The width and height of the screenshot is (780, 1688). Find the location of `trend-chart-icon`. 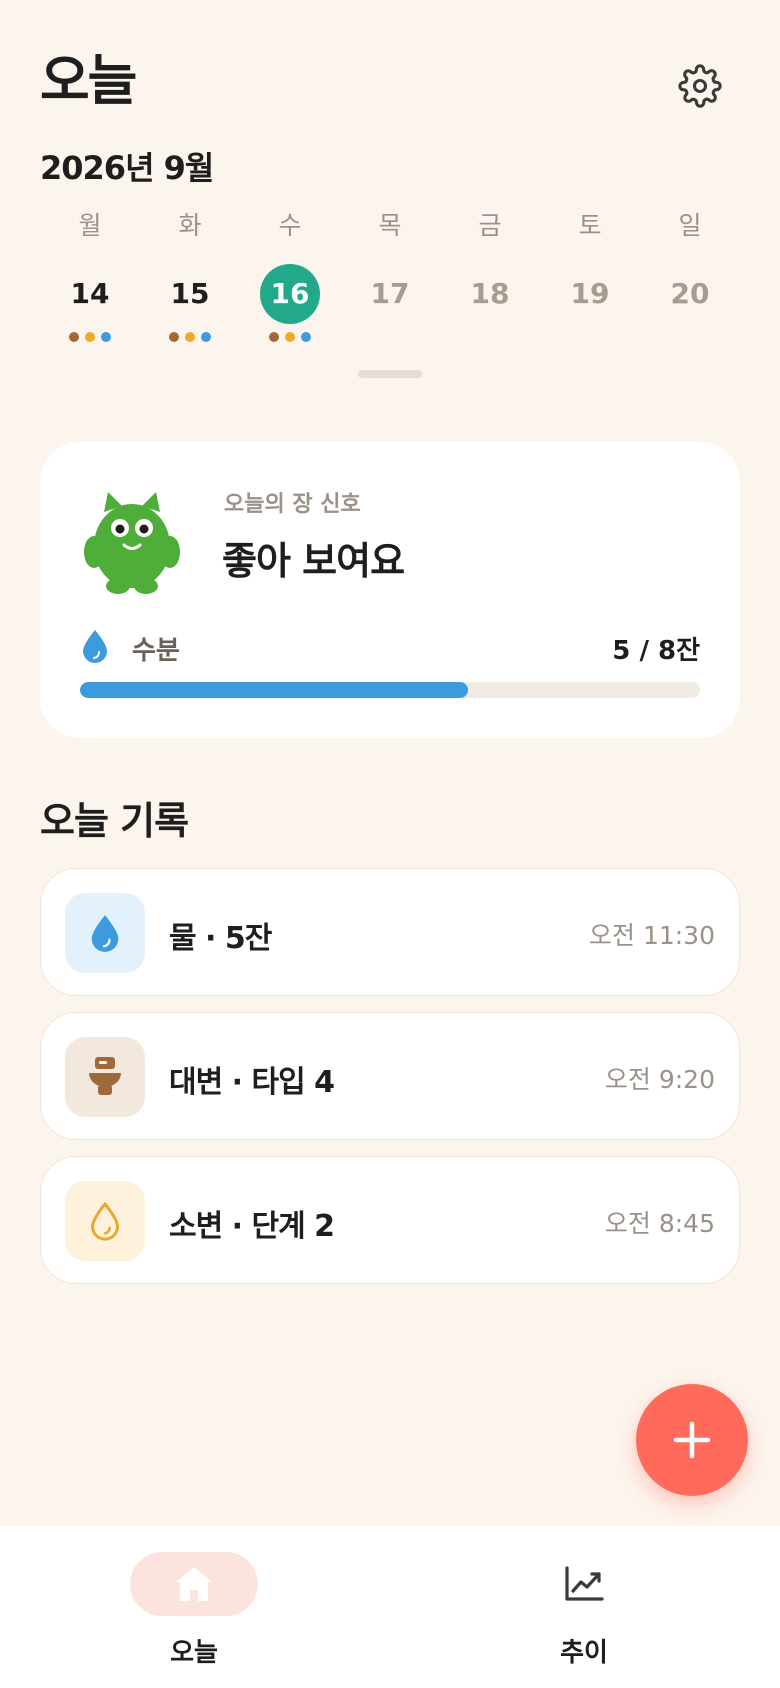

trend-chart-icon is located at coordinates (584, 1583).